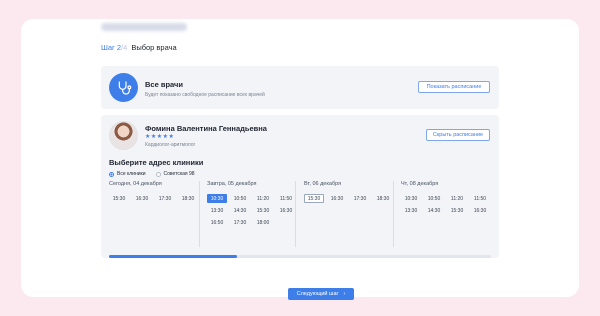  Describe the element at coordinates (160, 137) in the screenshot. I see `rating-stars: ★★★★★` at that location.